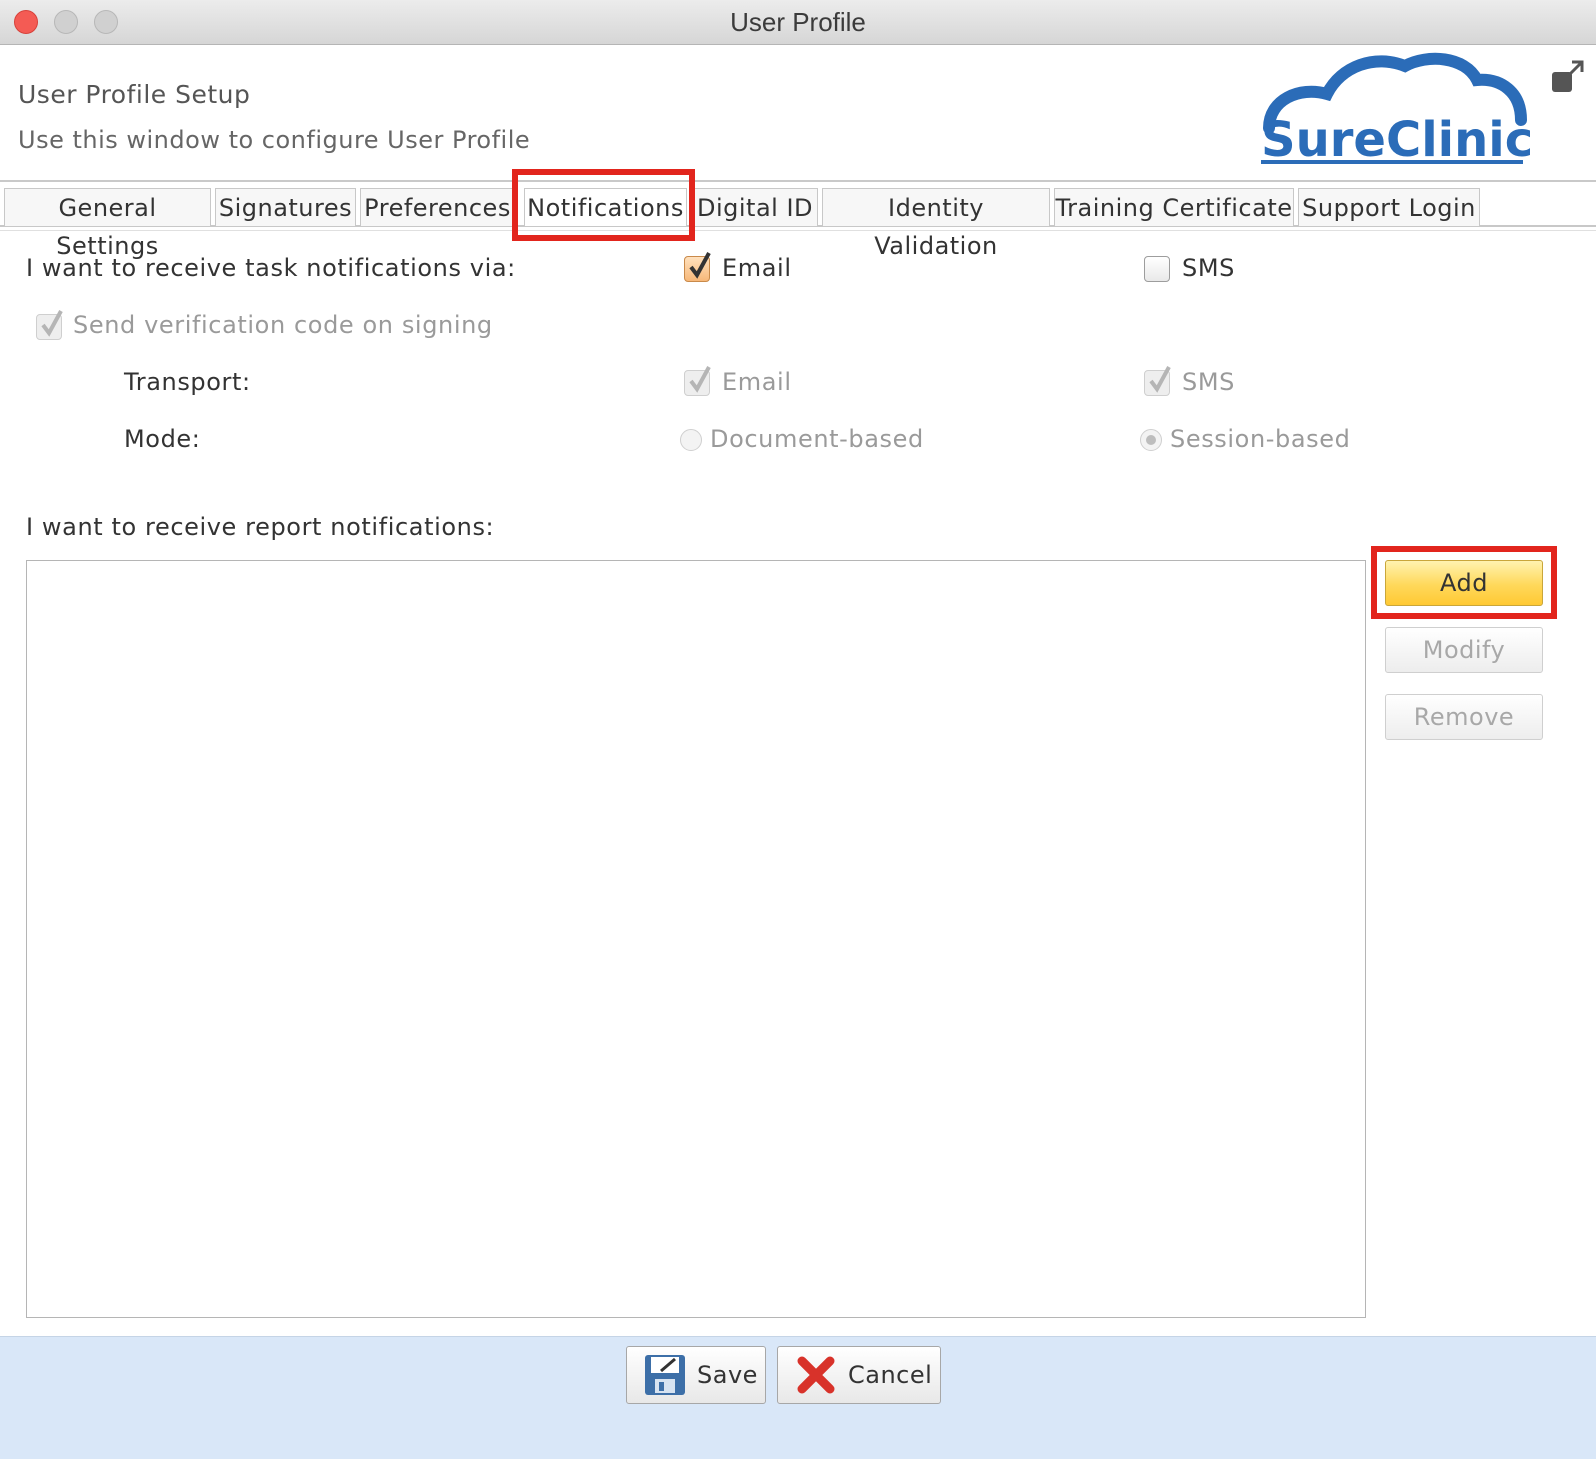  I want to click on mode-document-label: Document-based, so click(817, 439).